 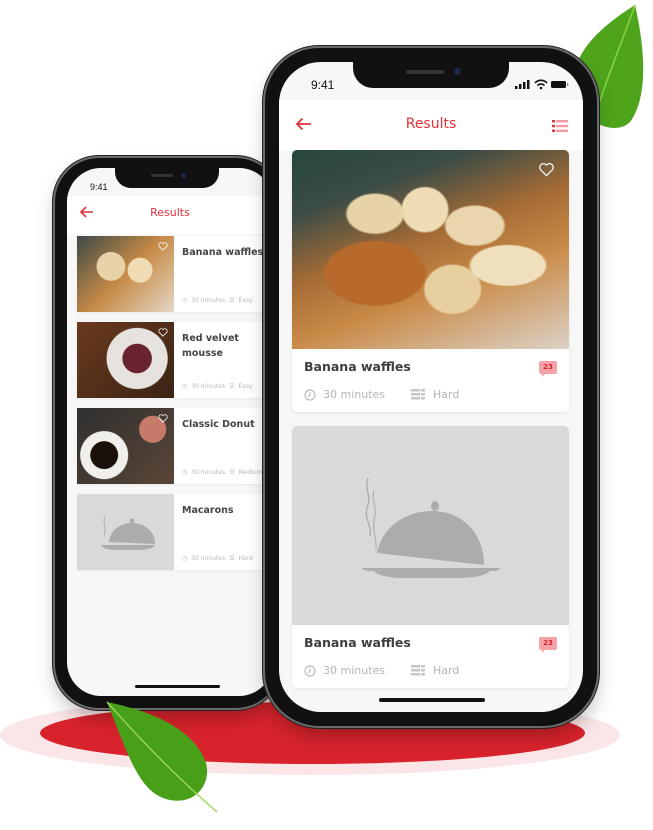 What do you see at coordinates (175, 446) in the screenshot?
I see `list-item: Classic Donut ◷ 30 minutes ☰ Medium` at bounding box center [175, 446].